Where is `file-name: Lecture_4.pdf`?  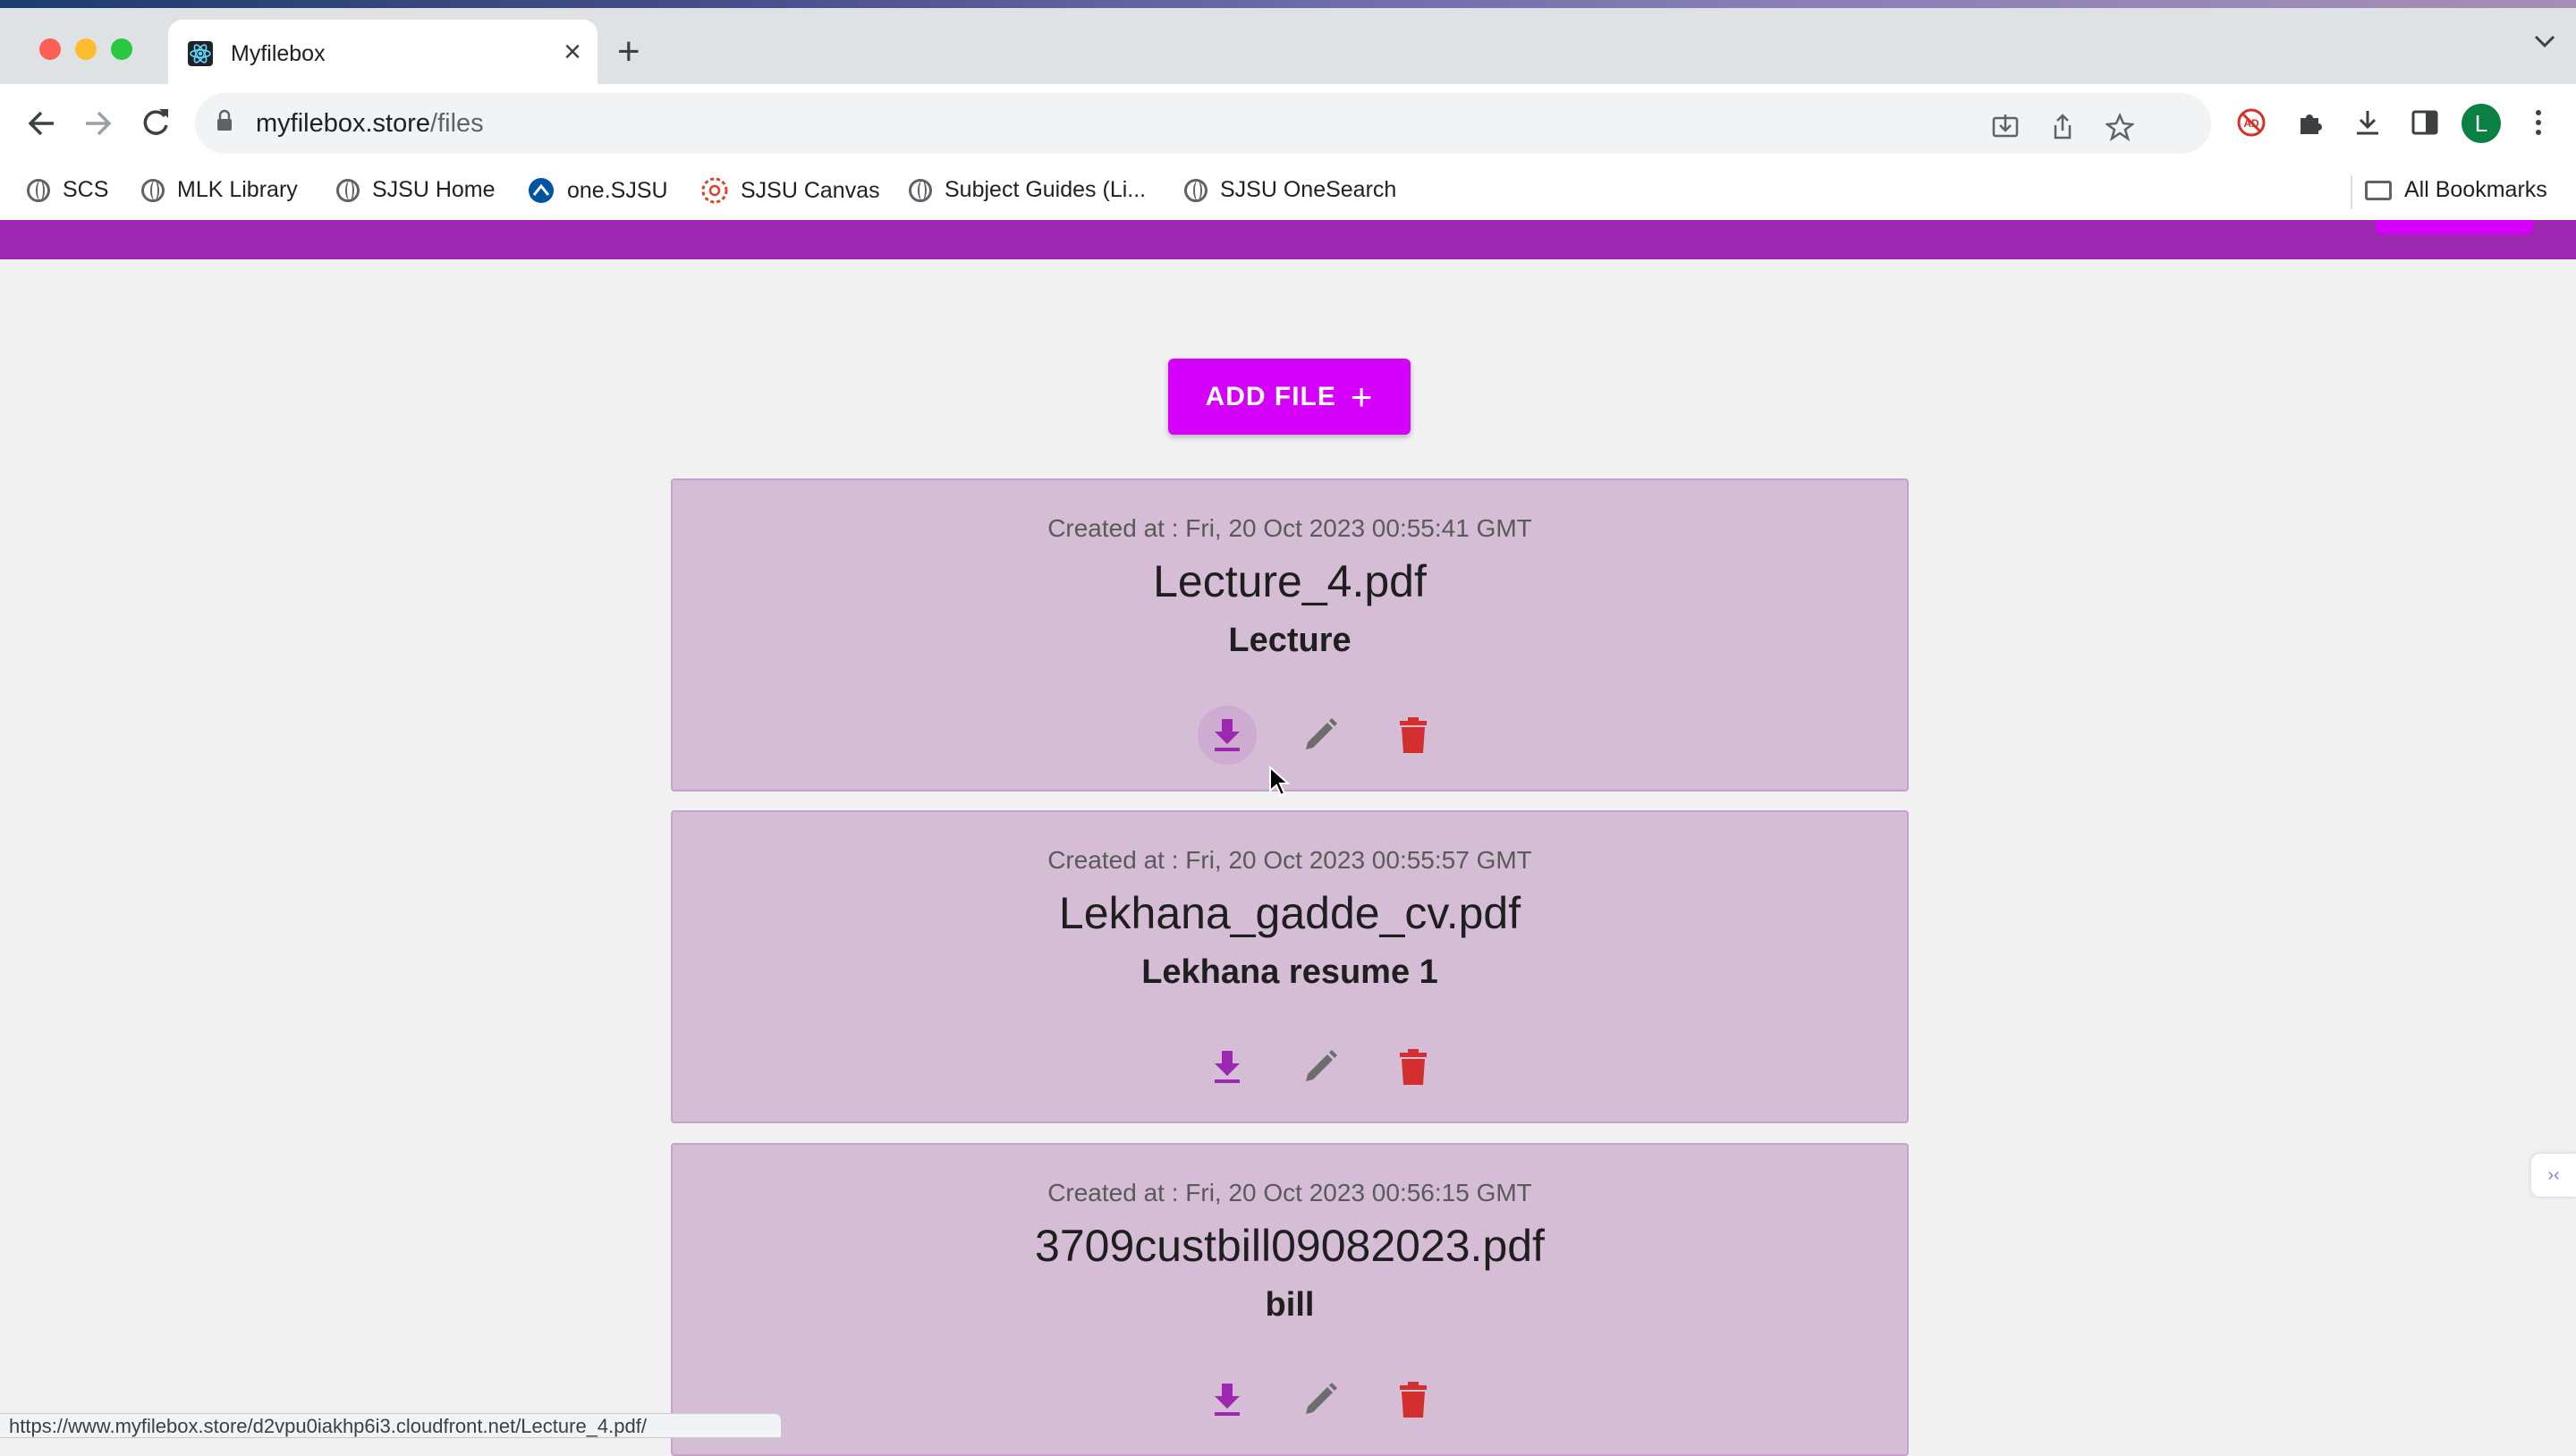
file-name: Lecture_4.pdf is located at coordinates (1290, 581).